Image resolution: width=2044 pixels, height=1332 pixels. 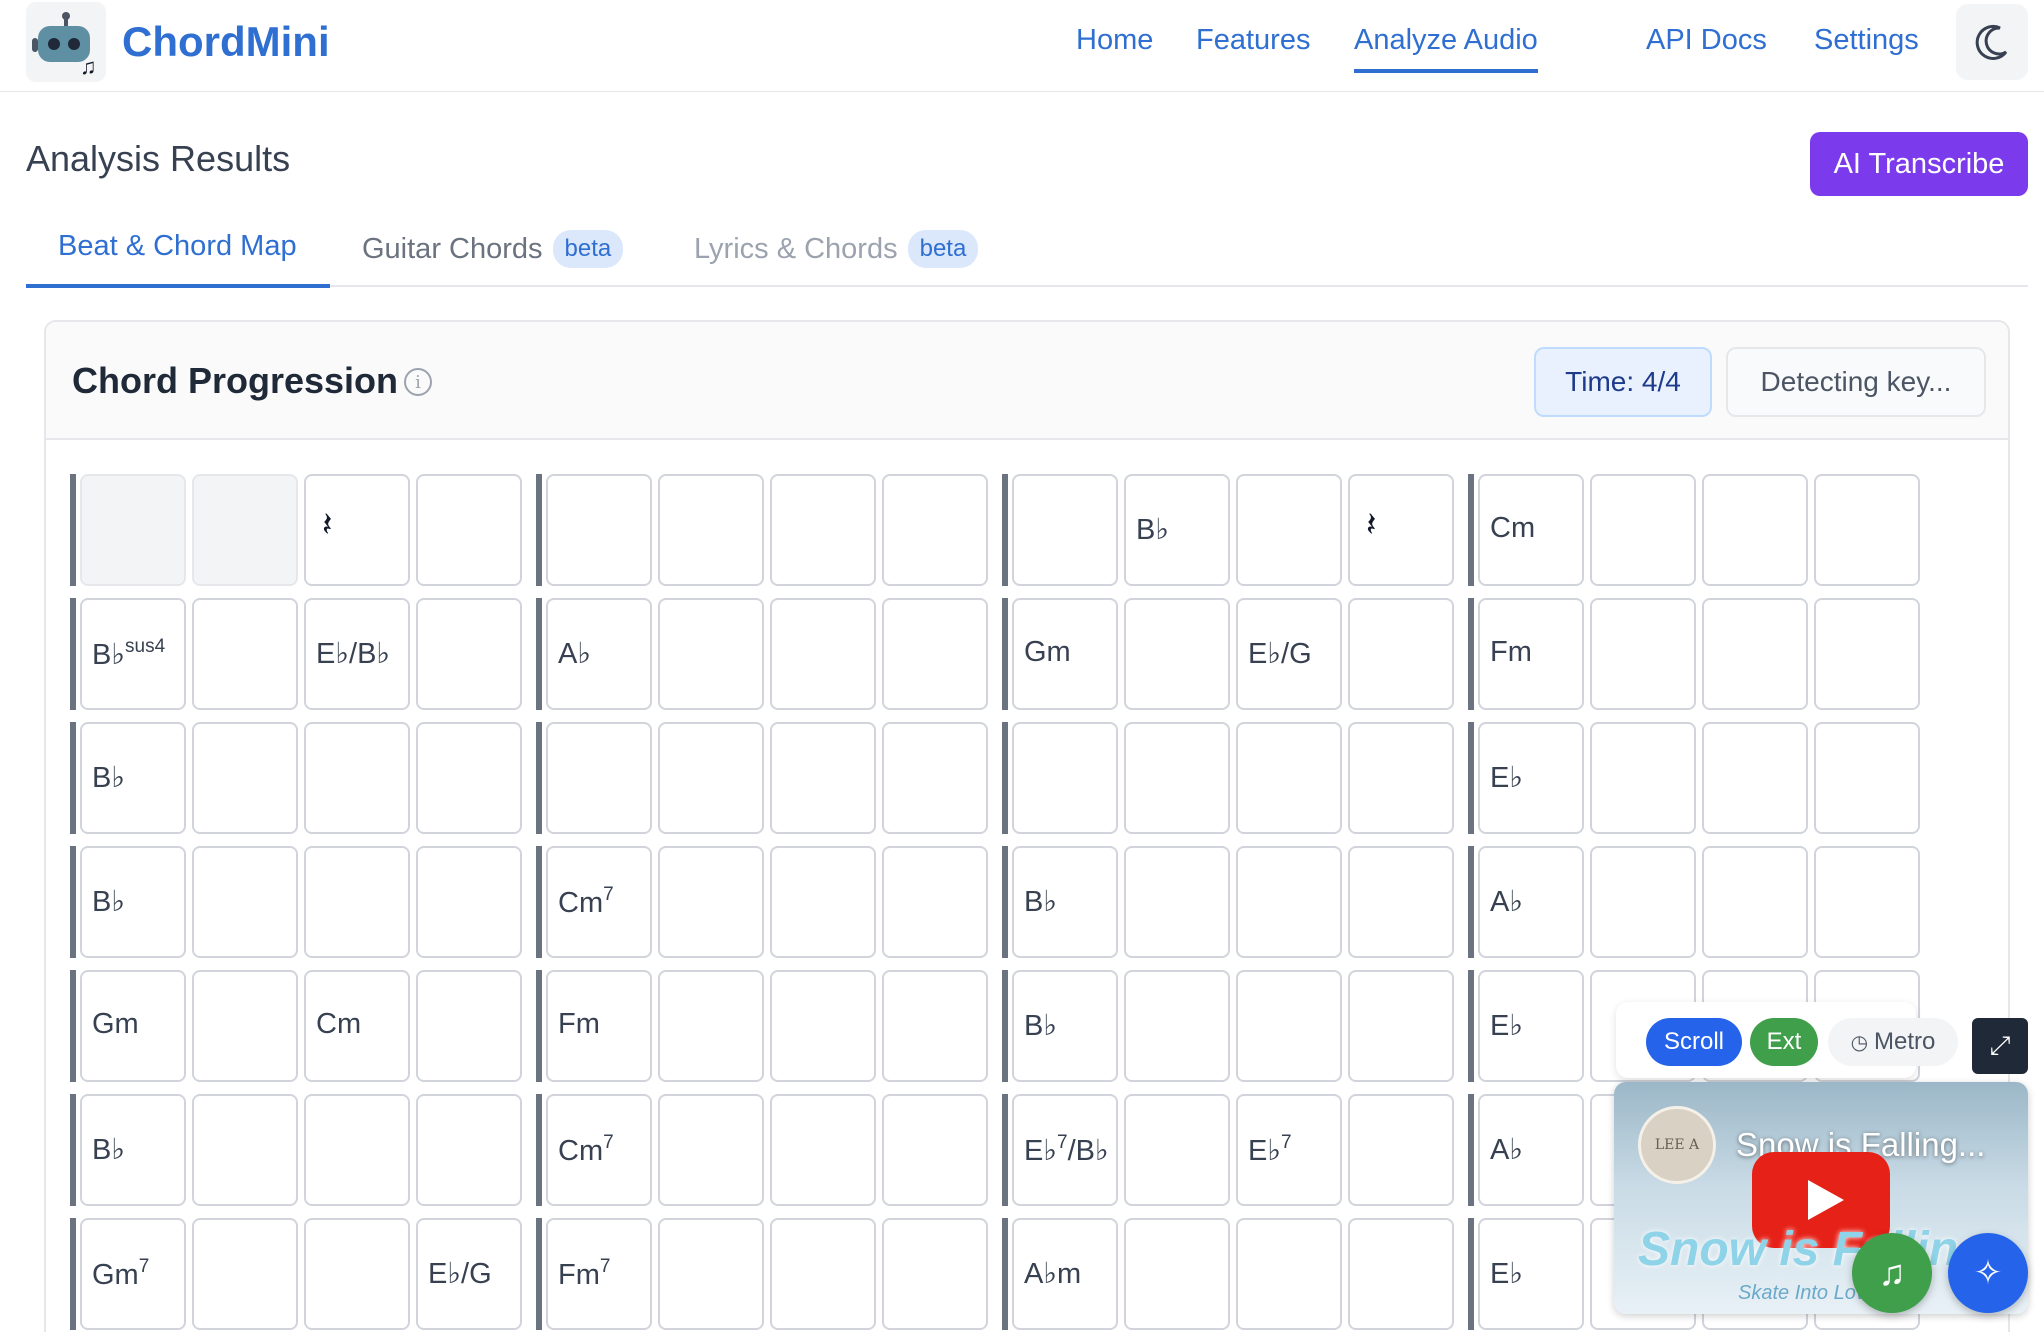 I want to click on beat-cell: E♭7, so click(x=1289, y=1150).